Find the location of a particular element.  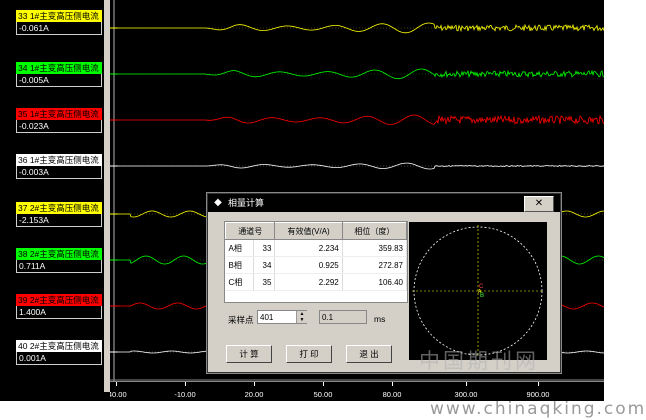

dialog-title: 相量计算 is located at coordinates (246, 203).